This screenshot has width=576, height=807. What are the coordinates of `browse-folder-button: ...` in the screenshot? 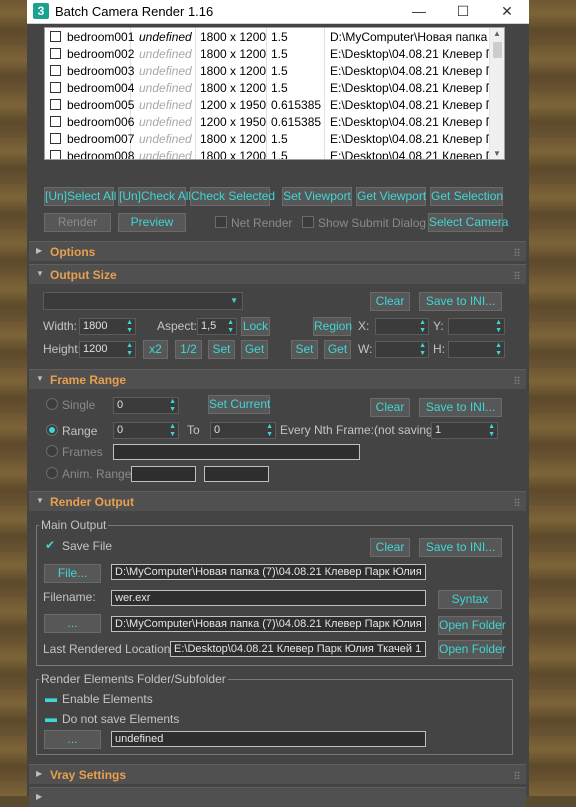 It's located at (72, 623).